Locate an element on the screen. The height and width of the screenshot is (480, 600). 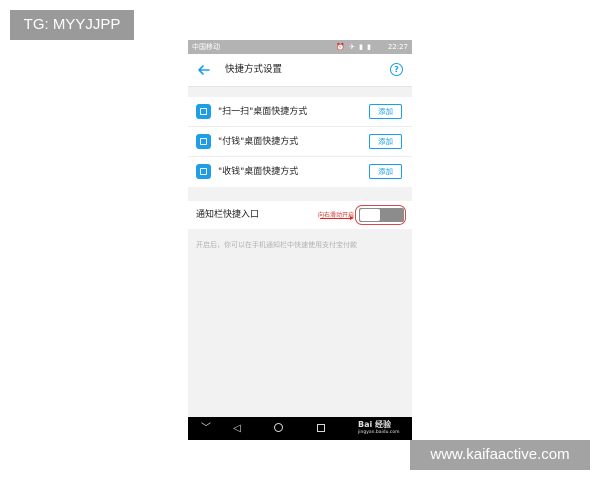
scan-icon is located at coordinates (203, 111).